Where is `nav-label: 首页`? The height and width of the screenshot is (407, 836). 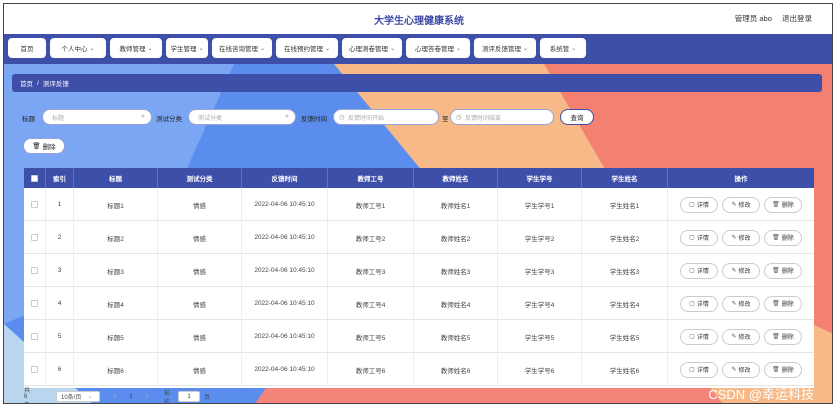 nav-label: 首页 is located at coordinates (27, 49).